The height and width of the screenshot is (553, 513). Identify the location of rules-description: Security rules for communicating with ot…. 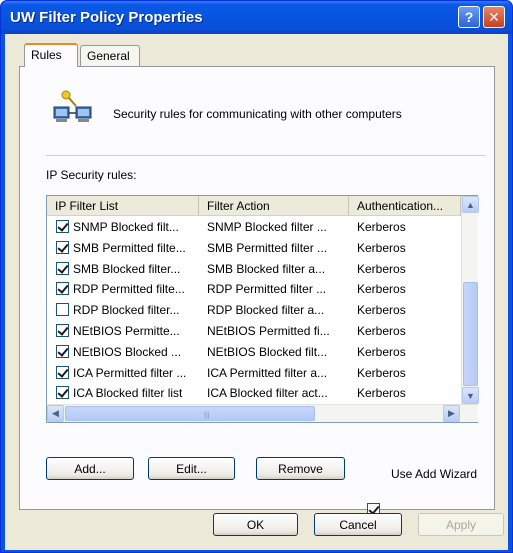
(257, 114).